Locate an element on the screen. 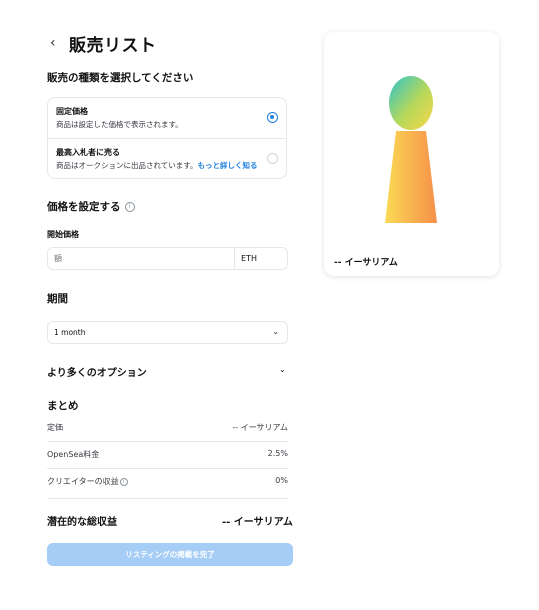 This screenshot has height=610, width=539. total-earnings-label: 潜在的な総収益 is located at coordinates (82, 522).